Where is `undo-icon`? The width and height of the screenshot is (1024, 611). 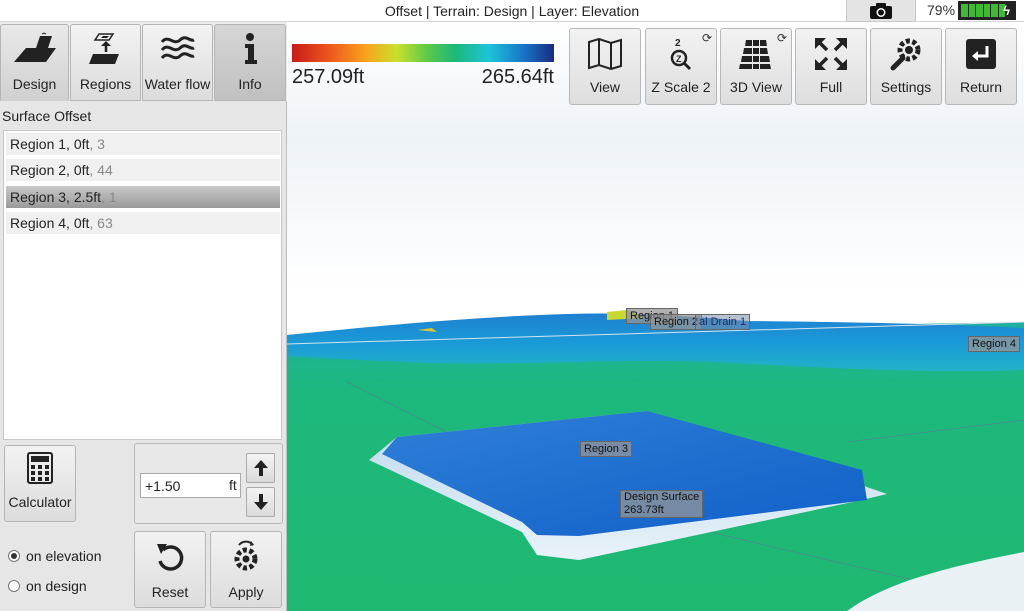
undo-icon is located at coordinates (170, 557).